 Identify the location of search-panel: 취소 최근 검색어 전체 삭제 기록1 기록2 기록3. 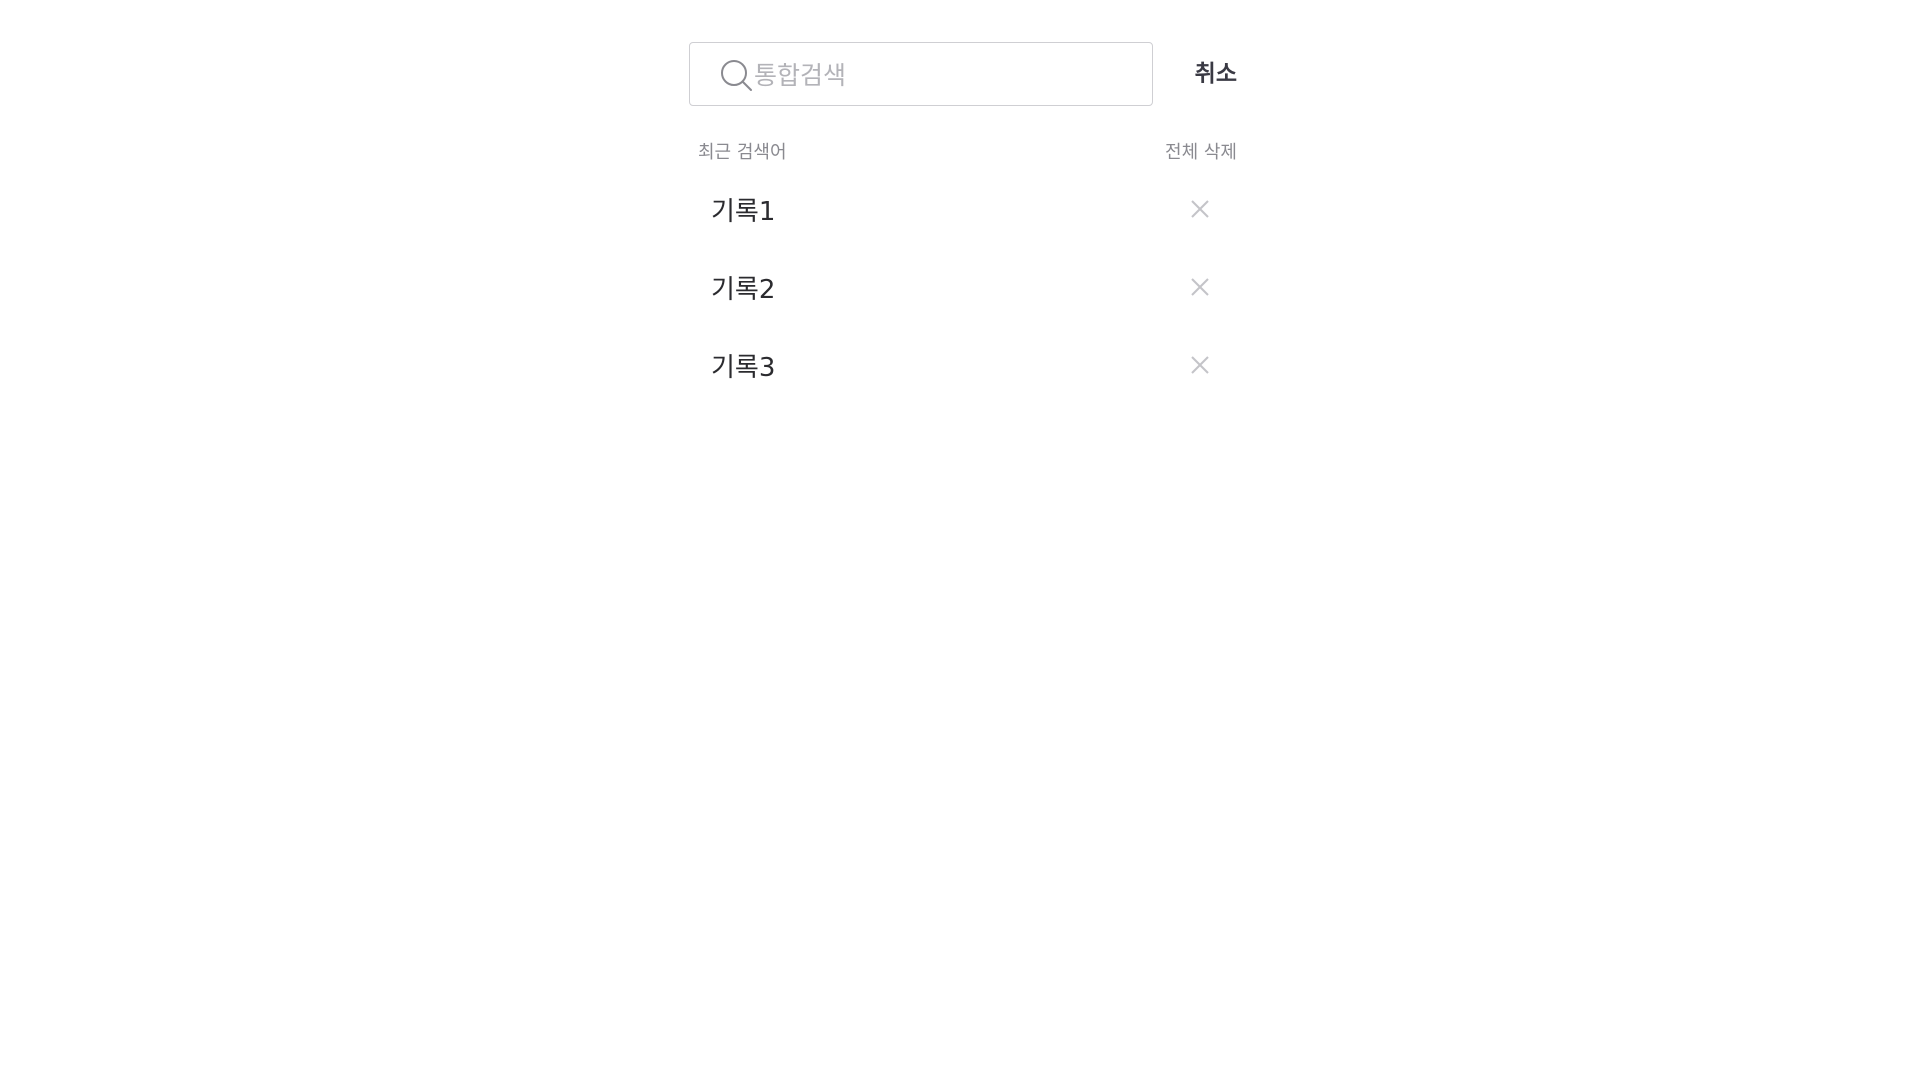
(963, 212).